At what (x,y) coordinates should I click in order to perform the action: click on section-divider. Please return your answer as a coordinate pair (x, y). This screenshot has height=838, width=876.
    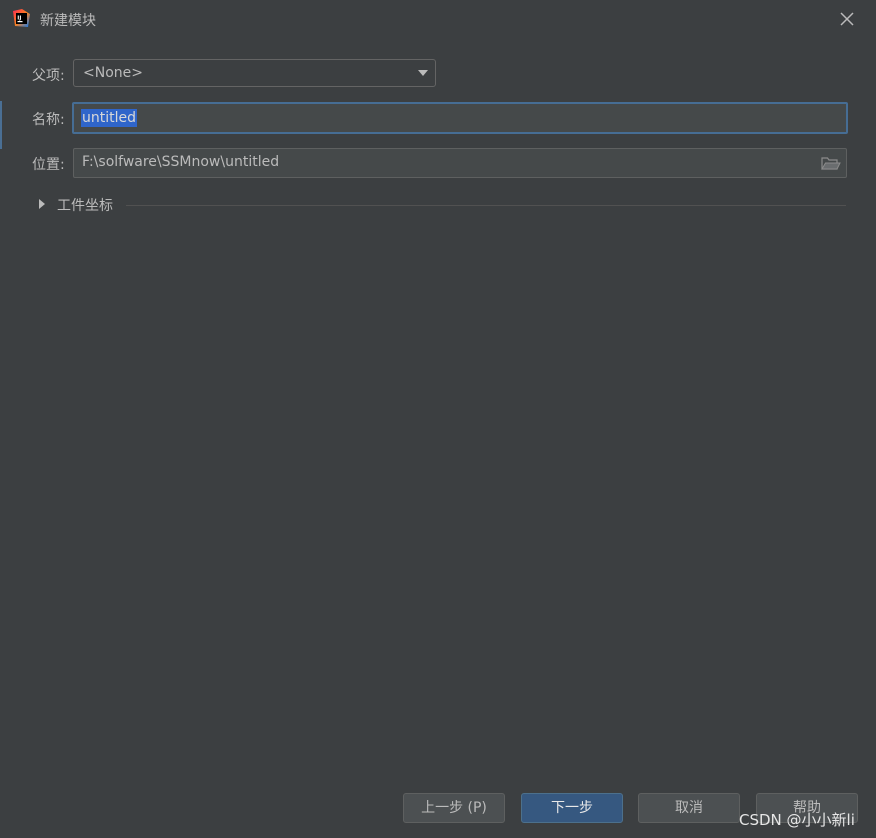
    Looking at the image, I should click on (486, 205).